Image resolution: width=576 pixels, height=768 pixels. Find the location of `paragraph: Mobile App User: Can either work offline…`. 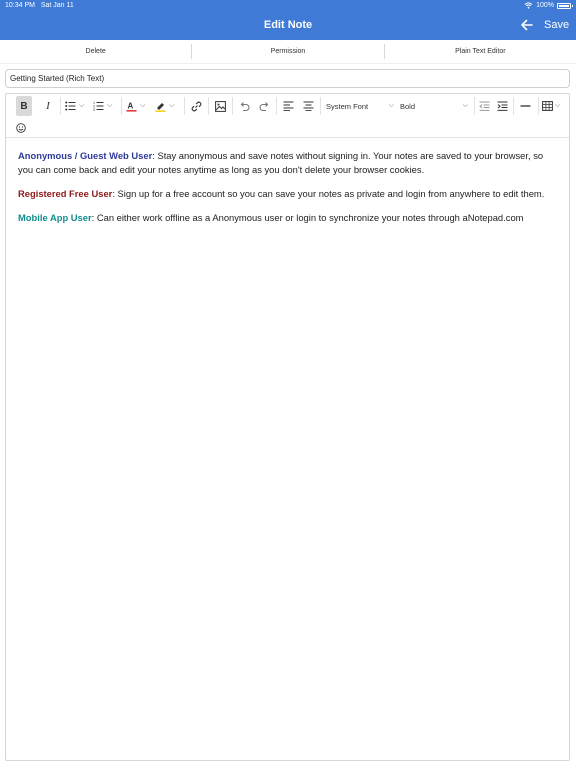

paragraph: Mobile App User: Can either work offline… is located at coordinates (288, 218).